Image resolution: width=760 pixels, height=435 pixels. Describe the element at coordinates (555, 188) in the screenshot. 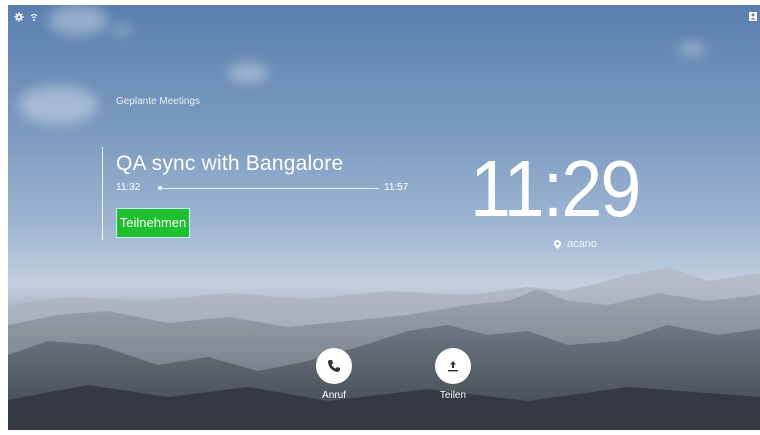

I see `clock: 11:29` at that location.